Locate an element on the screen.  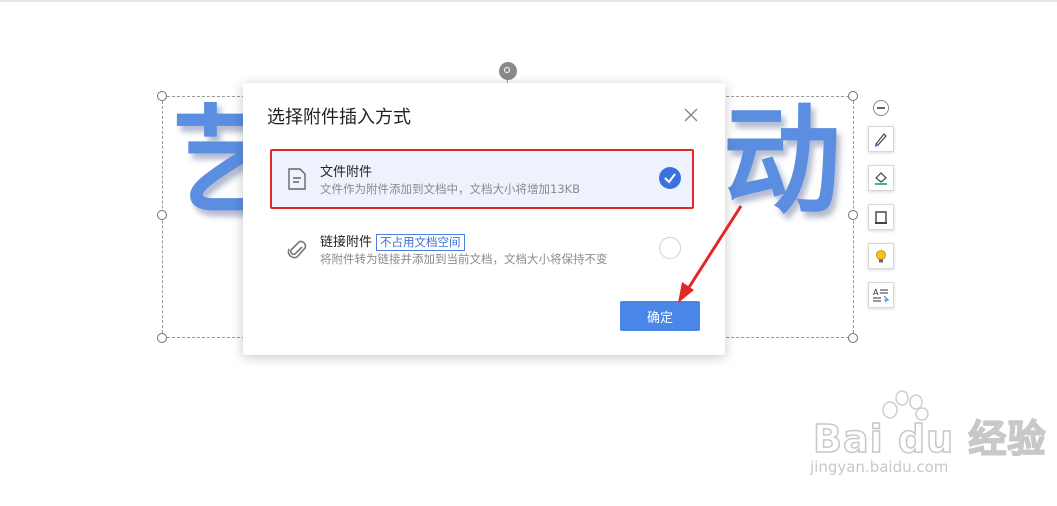
option-title-text: 链接附件 is located at coordinates (346, 242).